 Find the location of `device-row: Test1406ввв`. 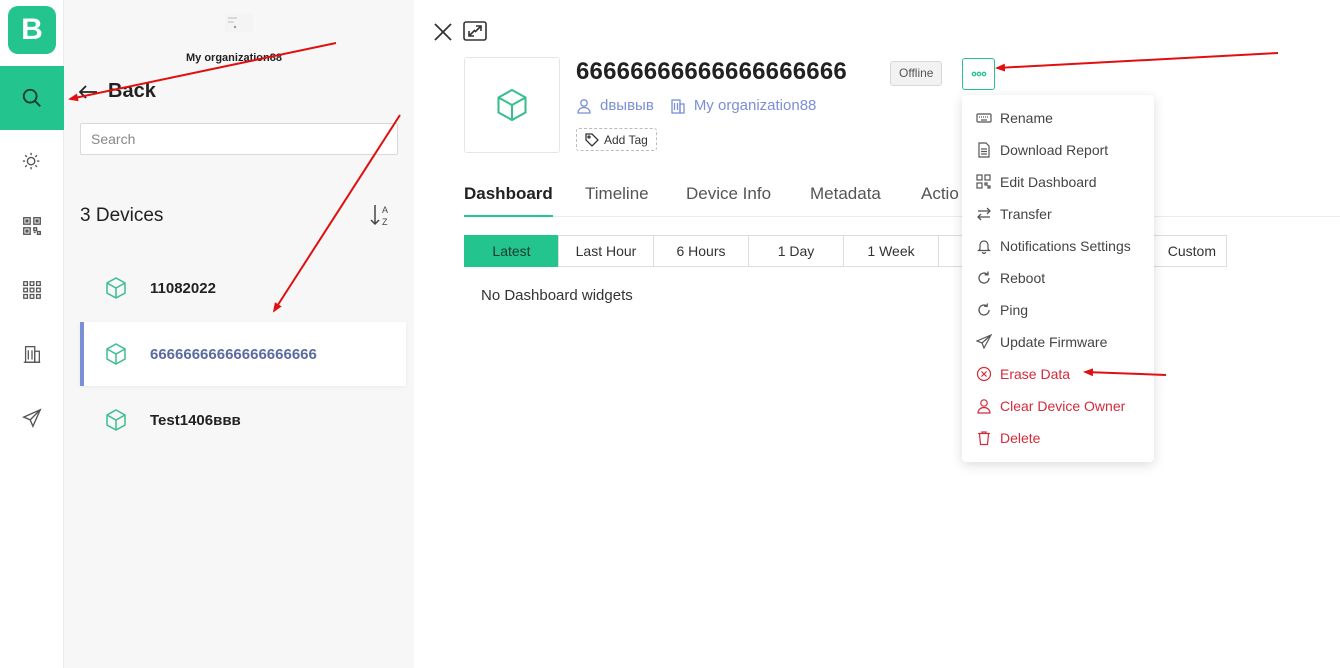

device-row: Test1406ввв is located at coordinates (243, 420).